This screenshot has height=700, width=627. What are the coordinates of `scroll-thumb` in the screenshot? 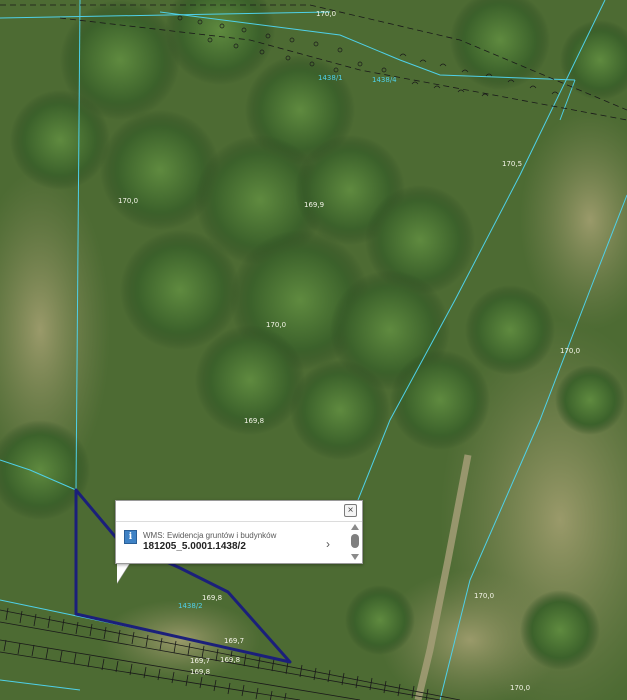 It's located at (355, 541).